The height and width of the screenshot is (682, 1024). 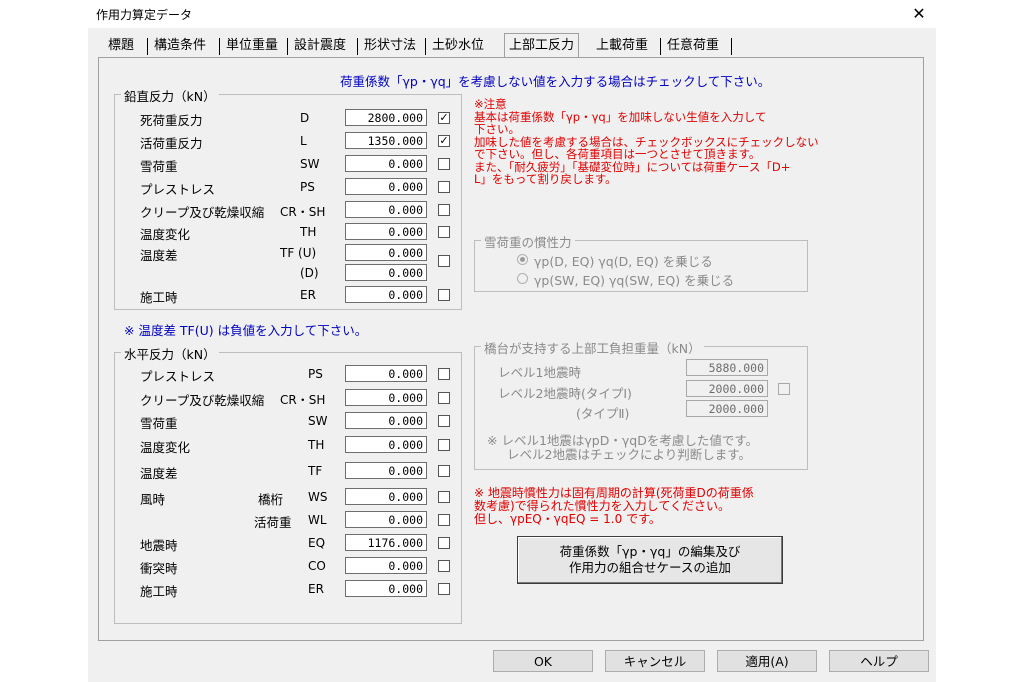 What do you see at coordinates (165, 447) in the screenshot?
I see `horizontal-label: 温度変化` at bounding box center [165, 447].